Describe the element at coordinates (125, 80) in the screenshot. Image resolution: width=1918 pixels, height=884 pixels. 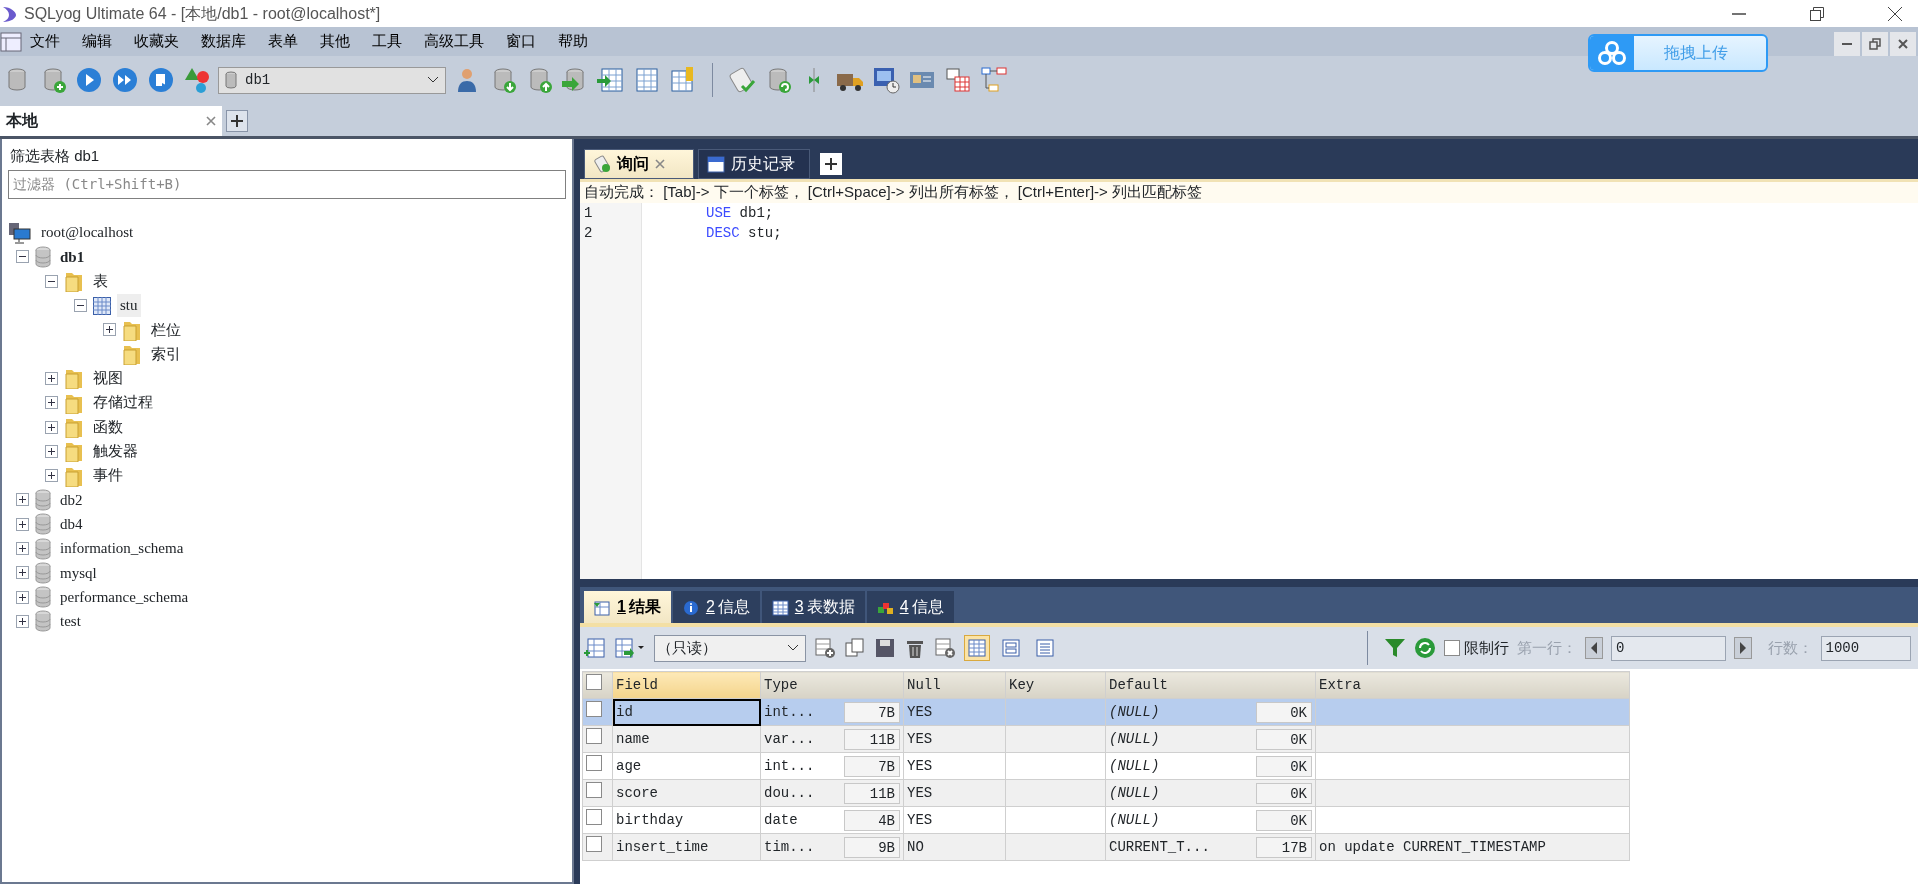
I see `fast-forward-icon` at that location.